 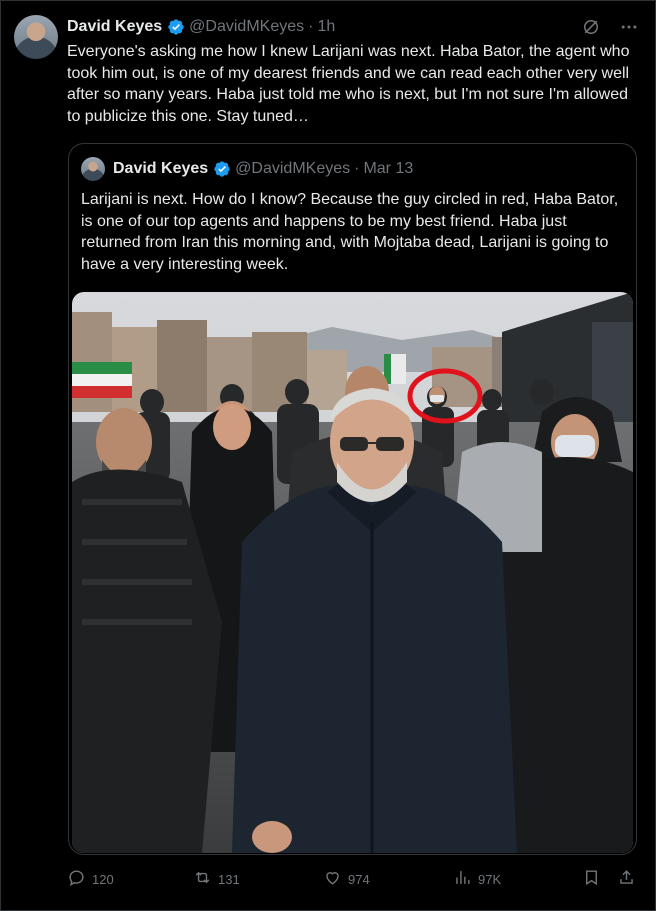 I want to click on bookmark-icon, so click(x=591, y=879).